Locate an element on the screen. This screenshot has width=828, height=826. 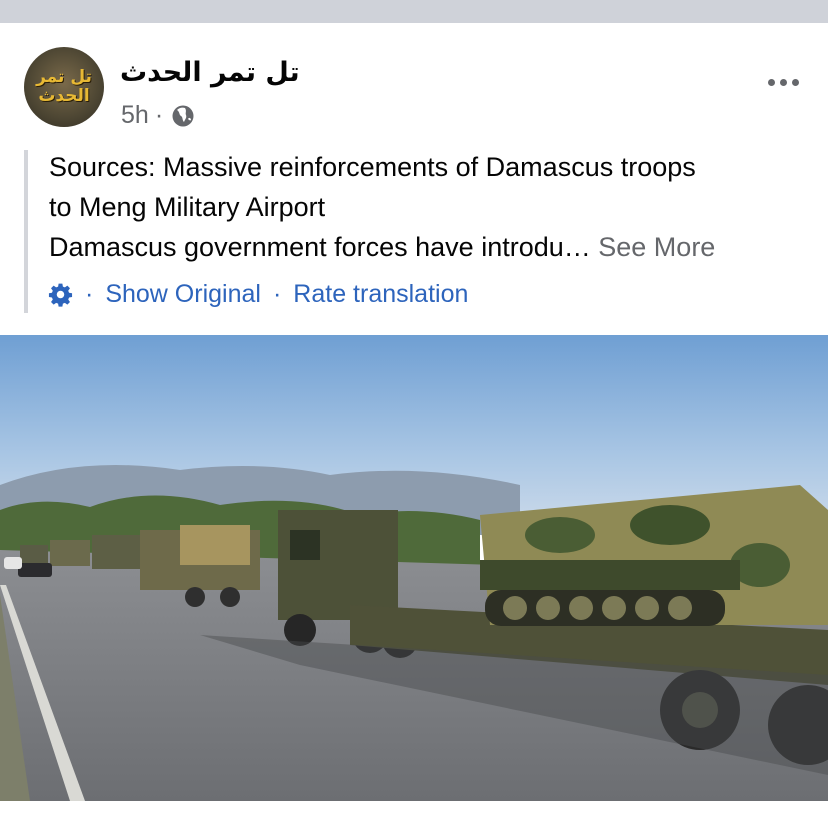
show-original-link: Show Original is located at coordinates (183, 294).